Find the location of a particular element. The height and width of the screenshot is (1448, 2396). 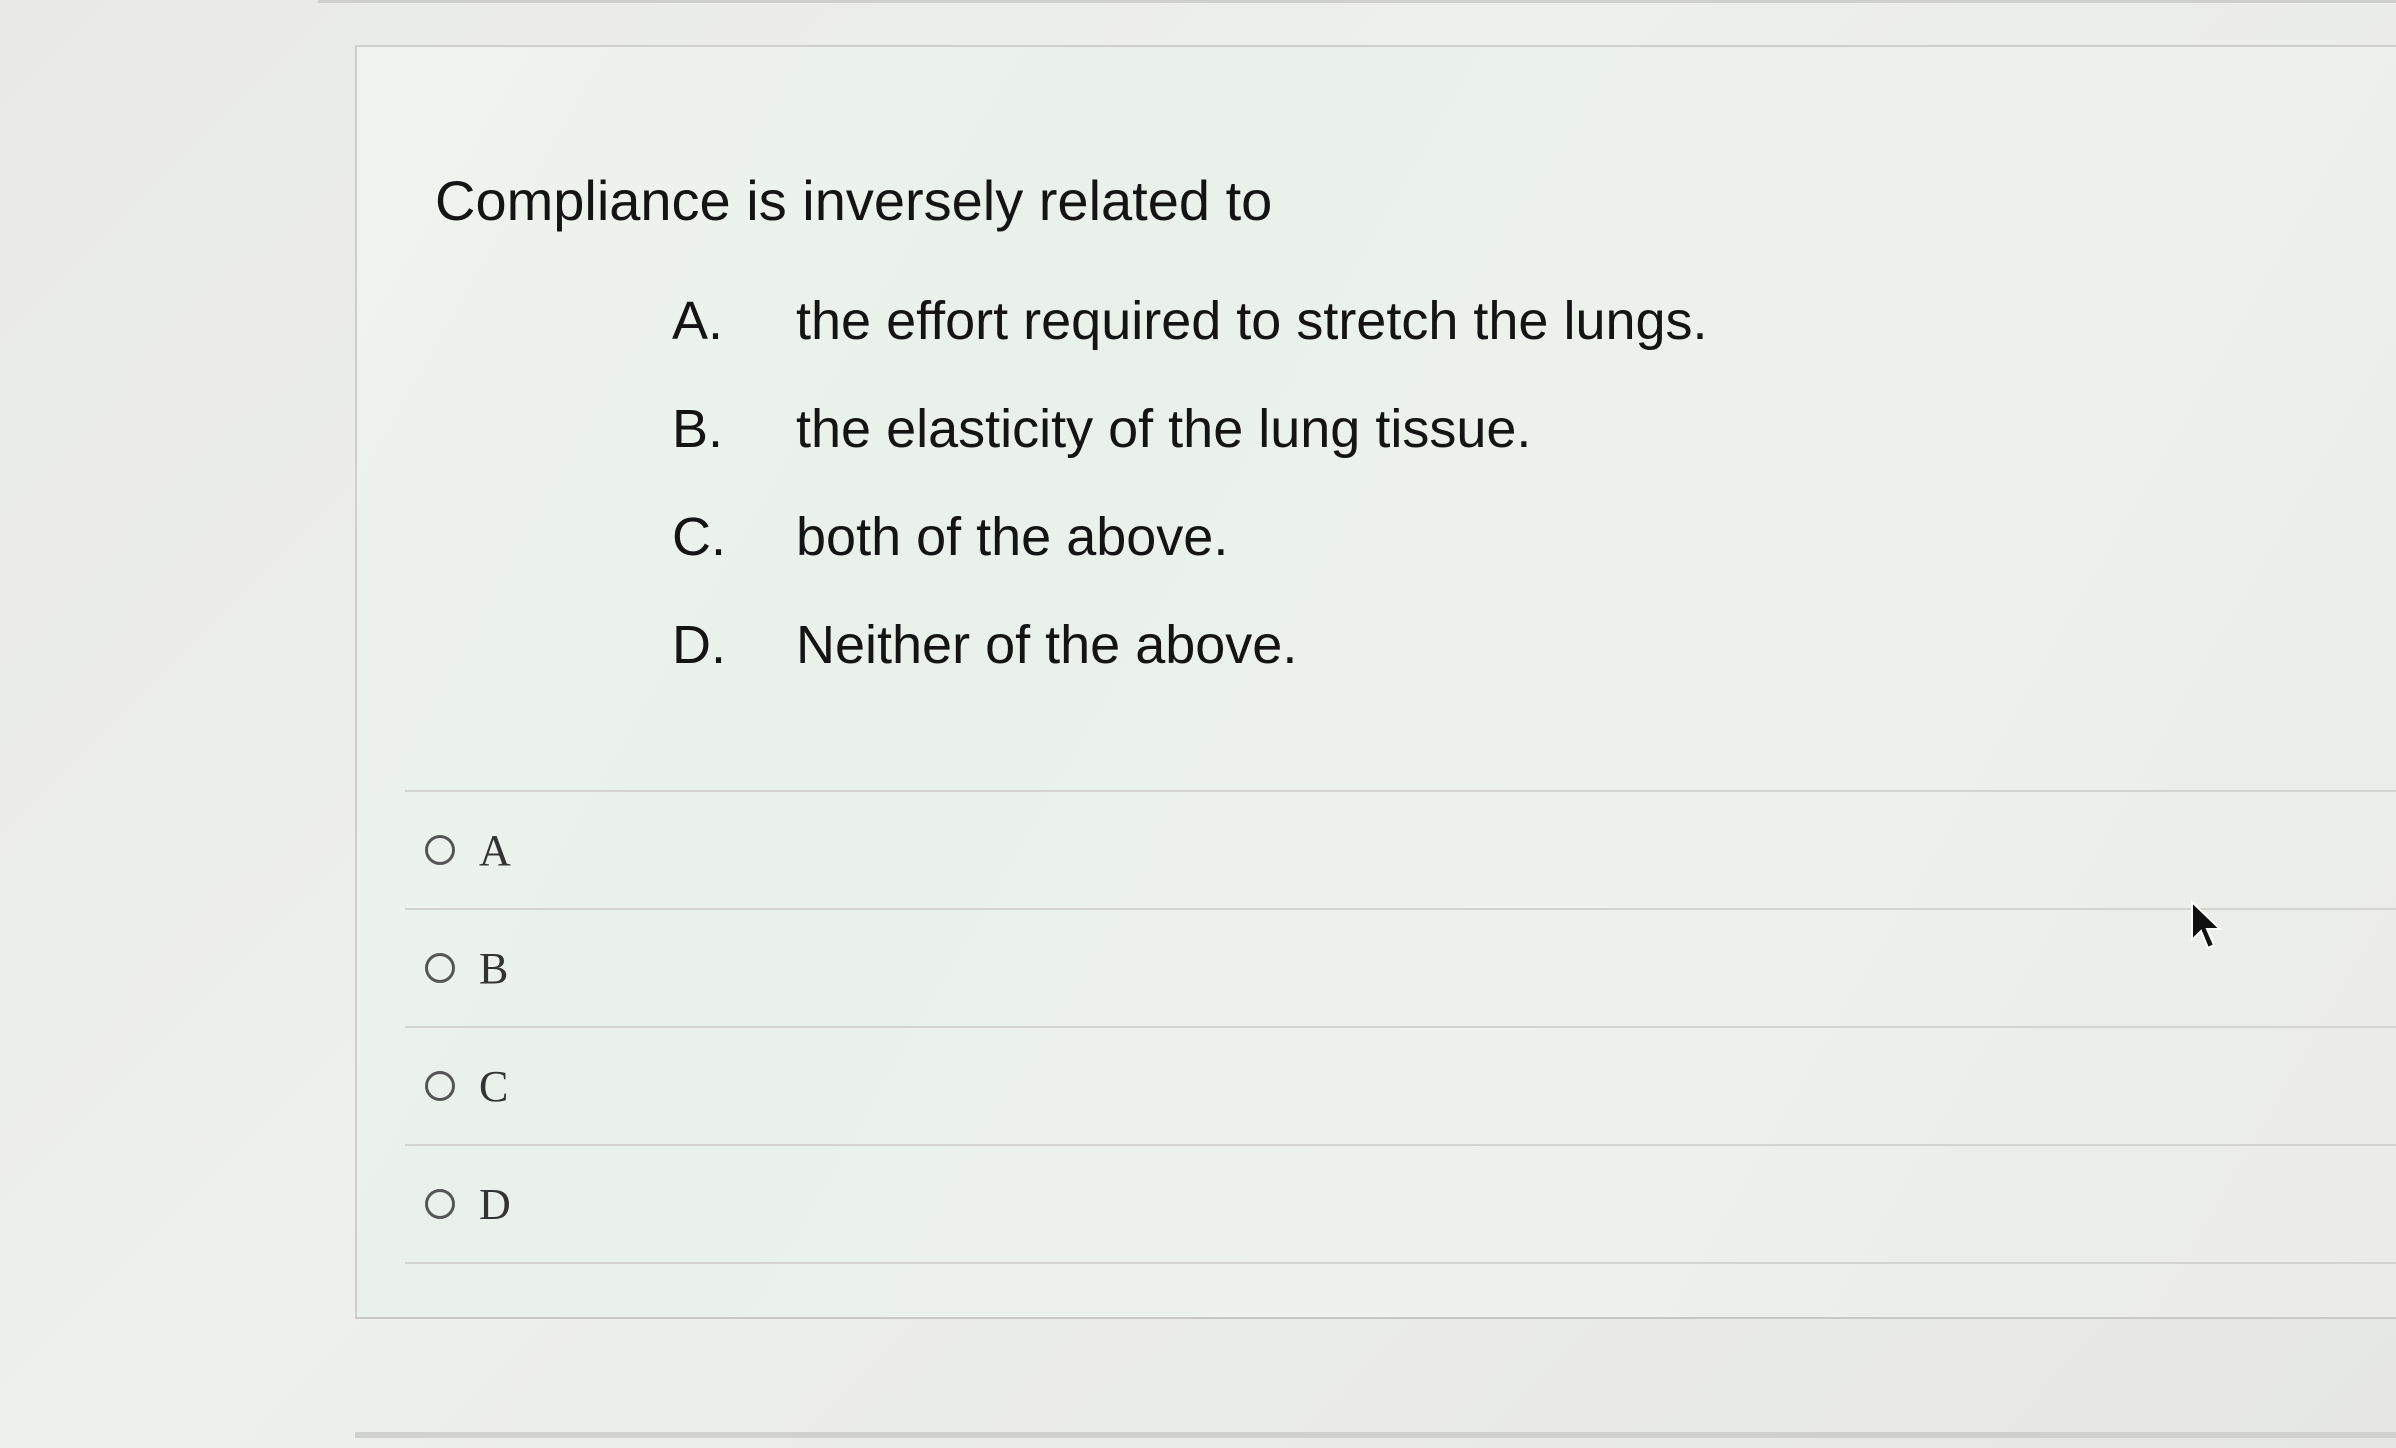

top-divider is located at coordinates (1357, 1).